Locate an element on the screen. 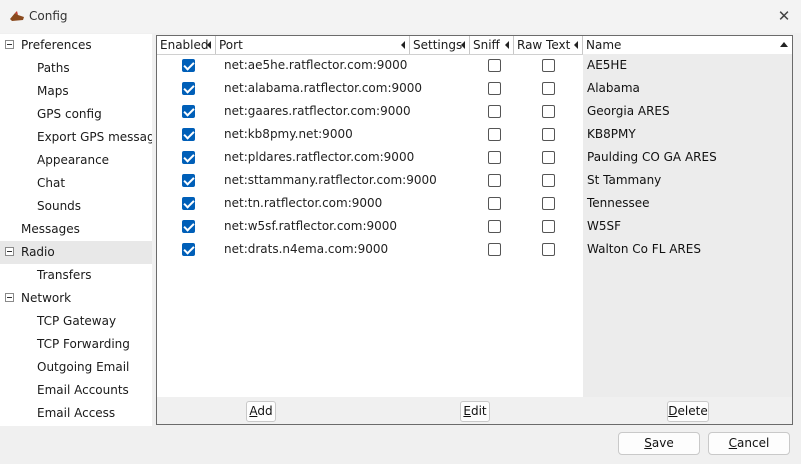 The height and width of the screenshot is (464, 801). name-cell: Walton Co FL ARES is located at coordinates (687, 249).